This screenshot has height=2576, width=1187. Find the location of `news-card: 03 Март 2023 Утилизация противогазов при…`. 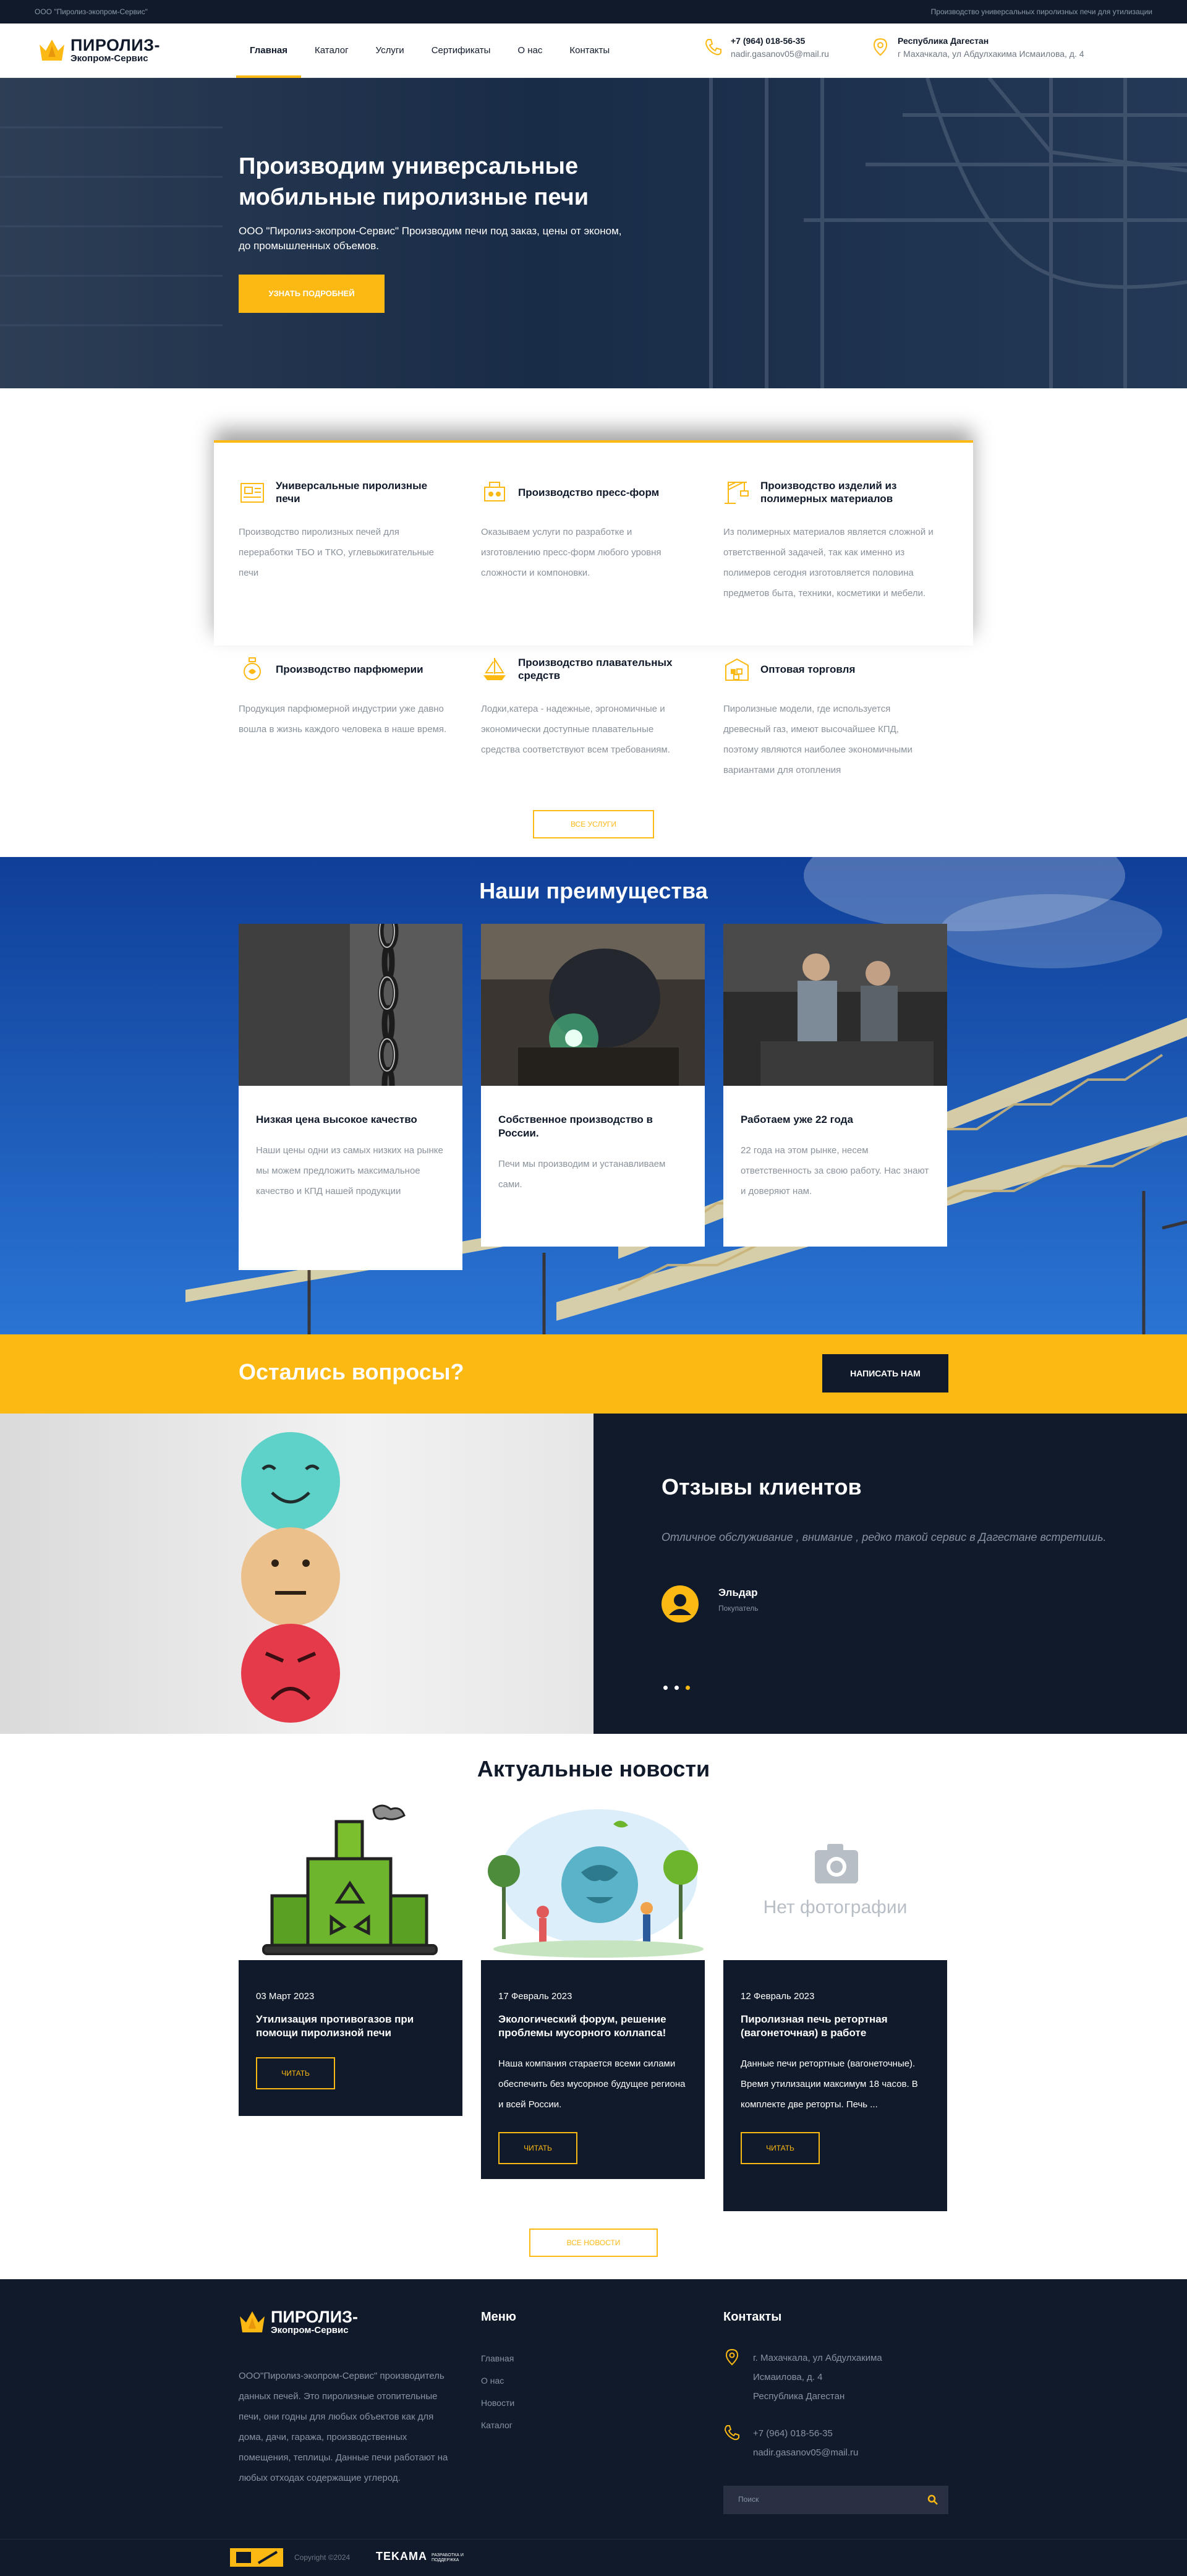

news-card: 03 Март 2023 Утилизация противогазов при… is located at coordinates (351, 1959).